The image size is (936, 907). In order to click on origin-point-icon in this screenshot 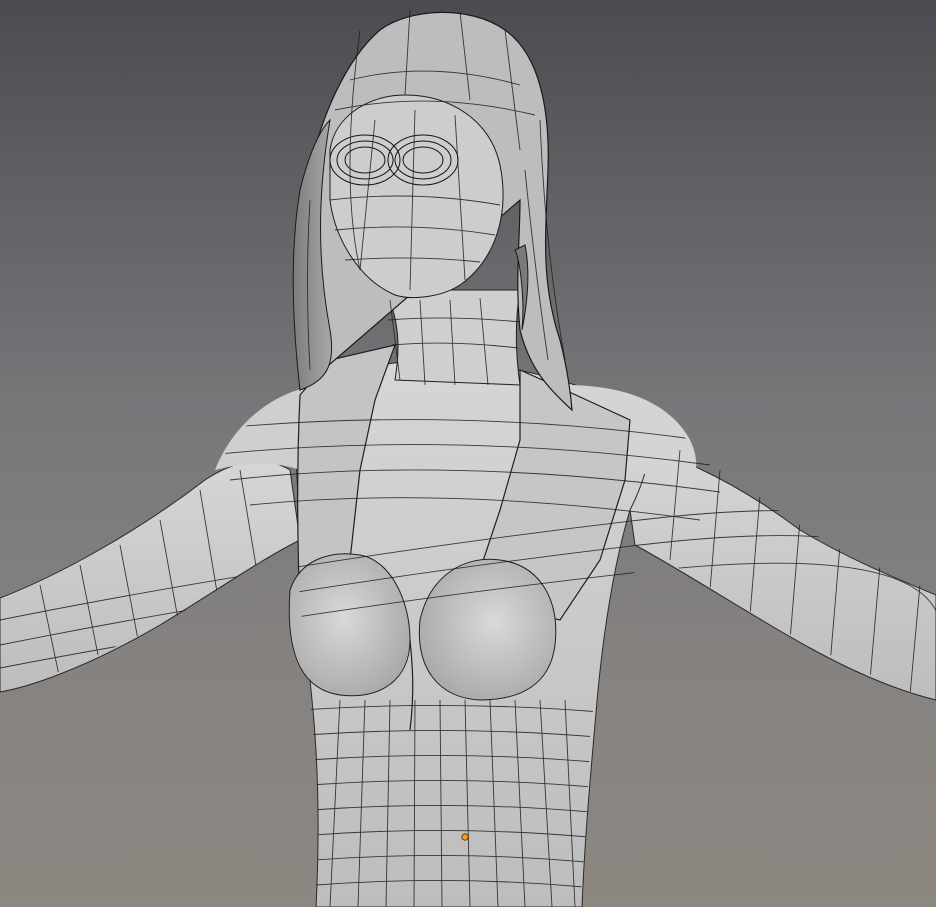, I will do `click(465, 837)`.